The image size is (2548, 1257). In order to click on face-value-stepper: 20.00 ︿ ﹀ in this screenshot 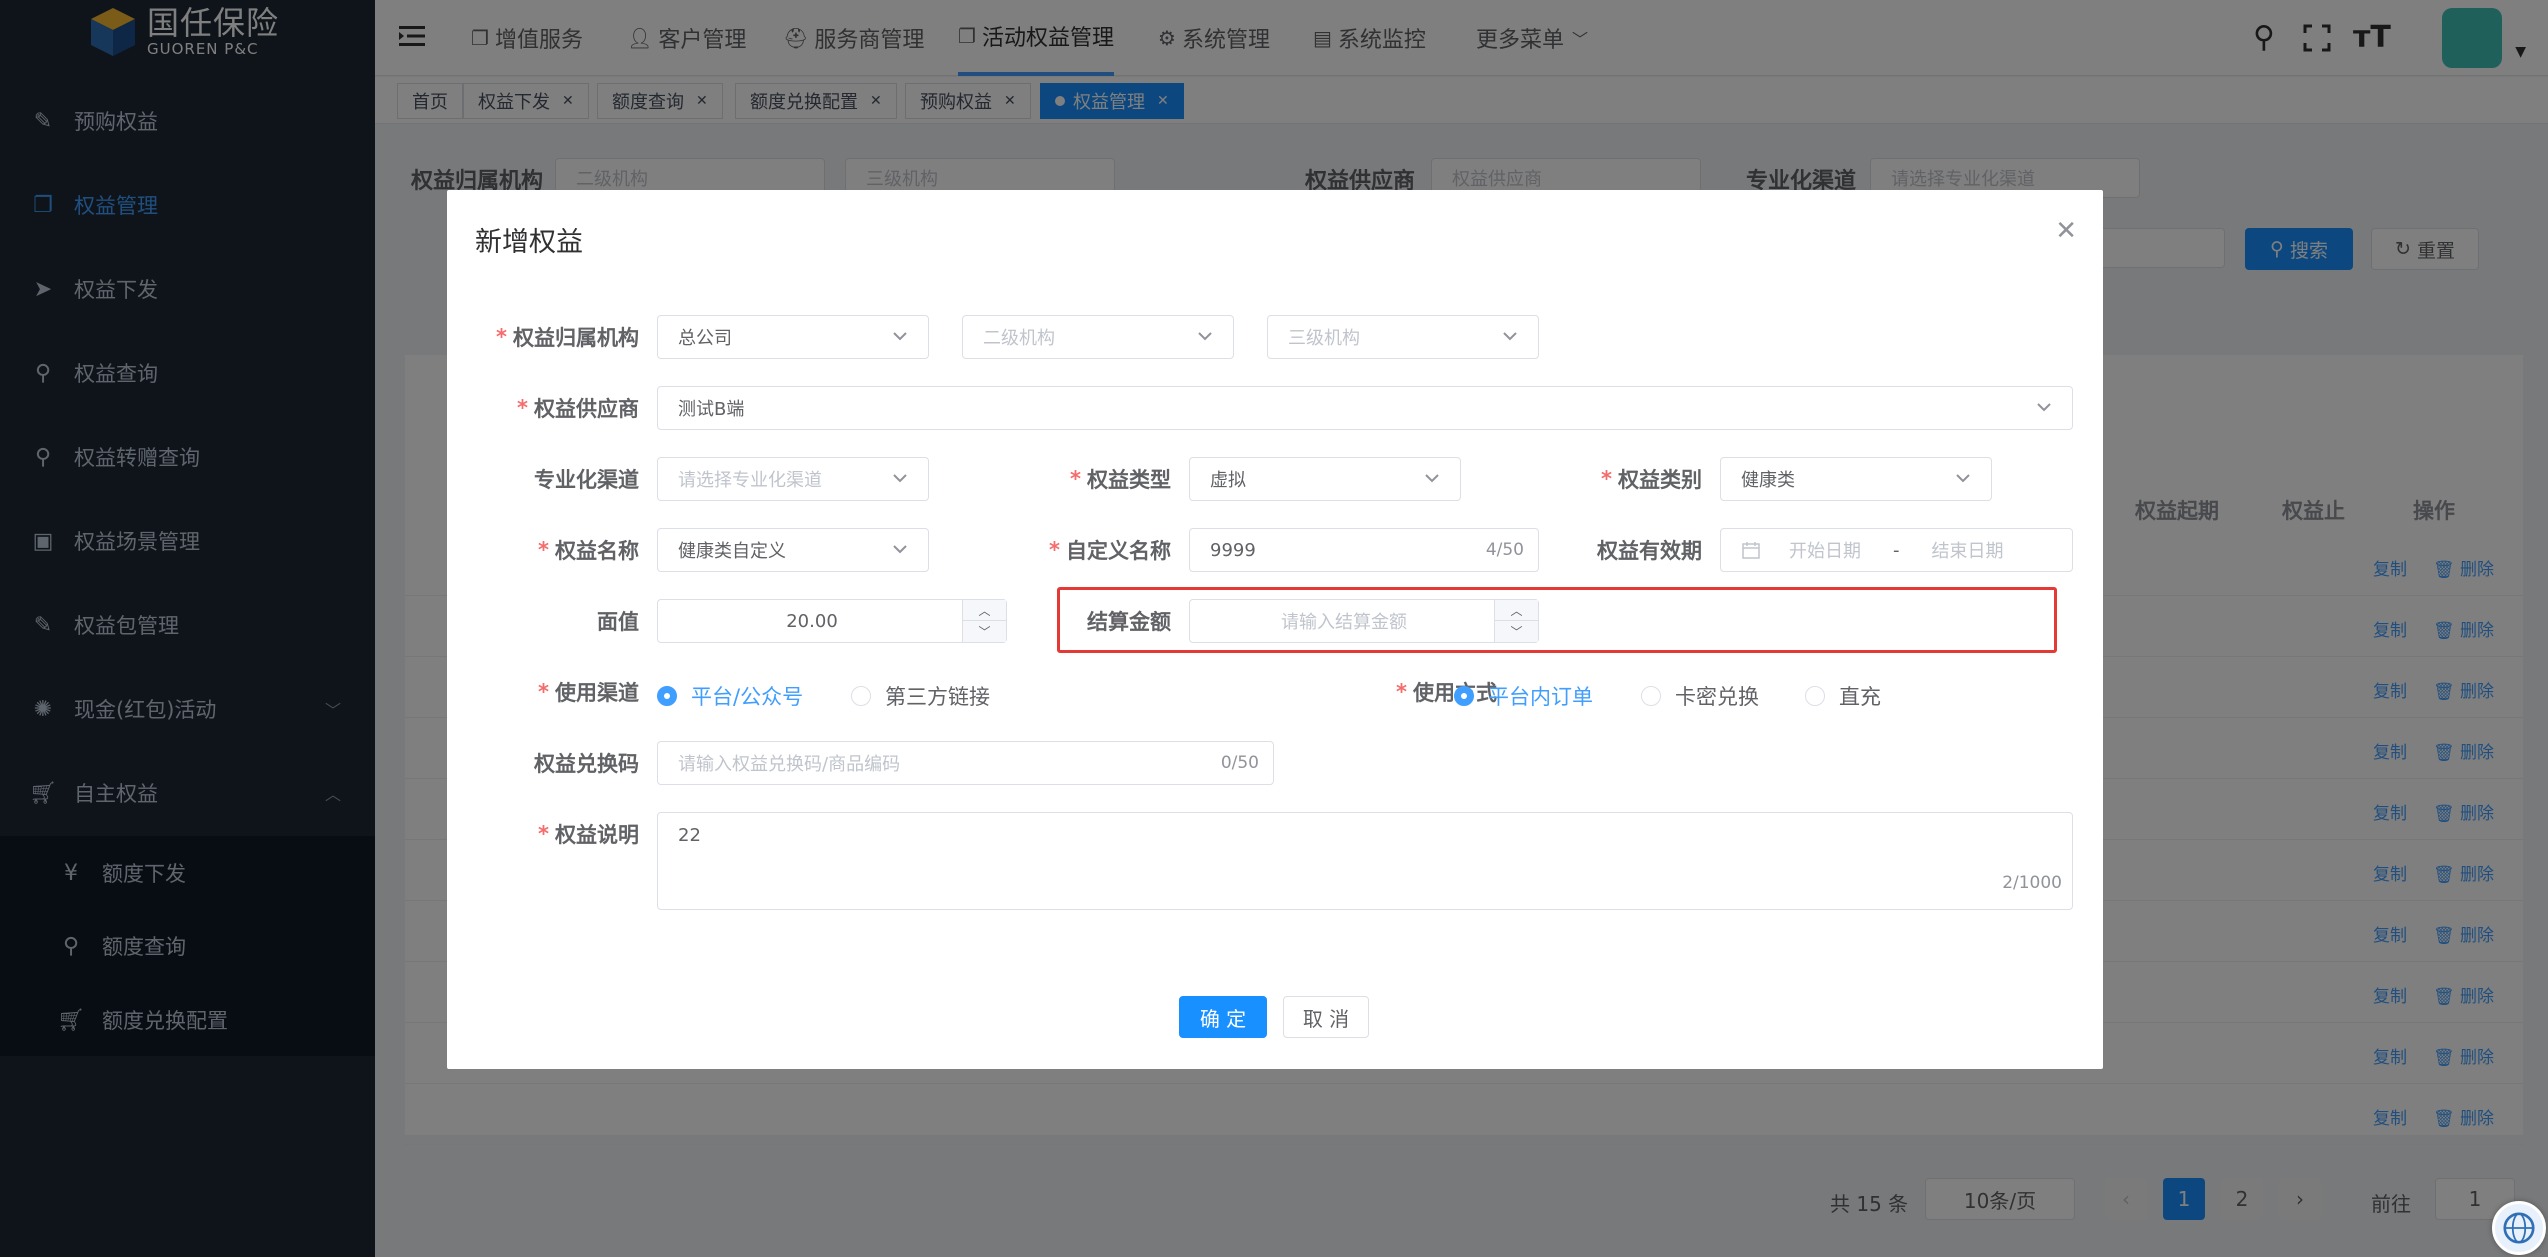, I will do `click(832, 621)`.